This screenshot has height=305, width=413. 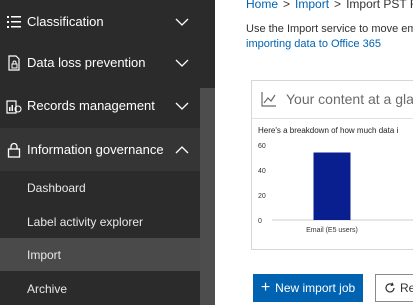 What do you see at coordinates (207, 196) in the screenshot?
I see `sidebar-scrollbar` at bounding box center [207, 196].